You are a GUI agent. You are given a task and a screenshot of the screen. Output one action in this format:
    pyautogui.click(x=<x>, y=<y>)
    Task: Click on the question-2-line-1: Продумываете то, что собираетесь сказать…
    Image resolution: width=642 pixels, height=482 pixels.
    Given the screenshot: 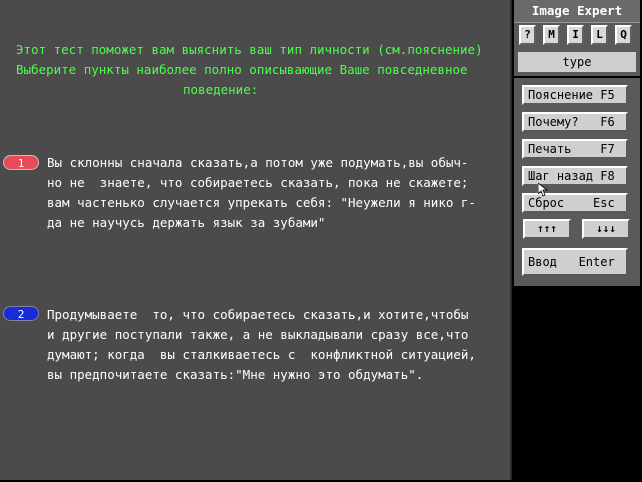 What is the action you would take?
    pyautogui.click(x=277, y=315)
    